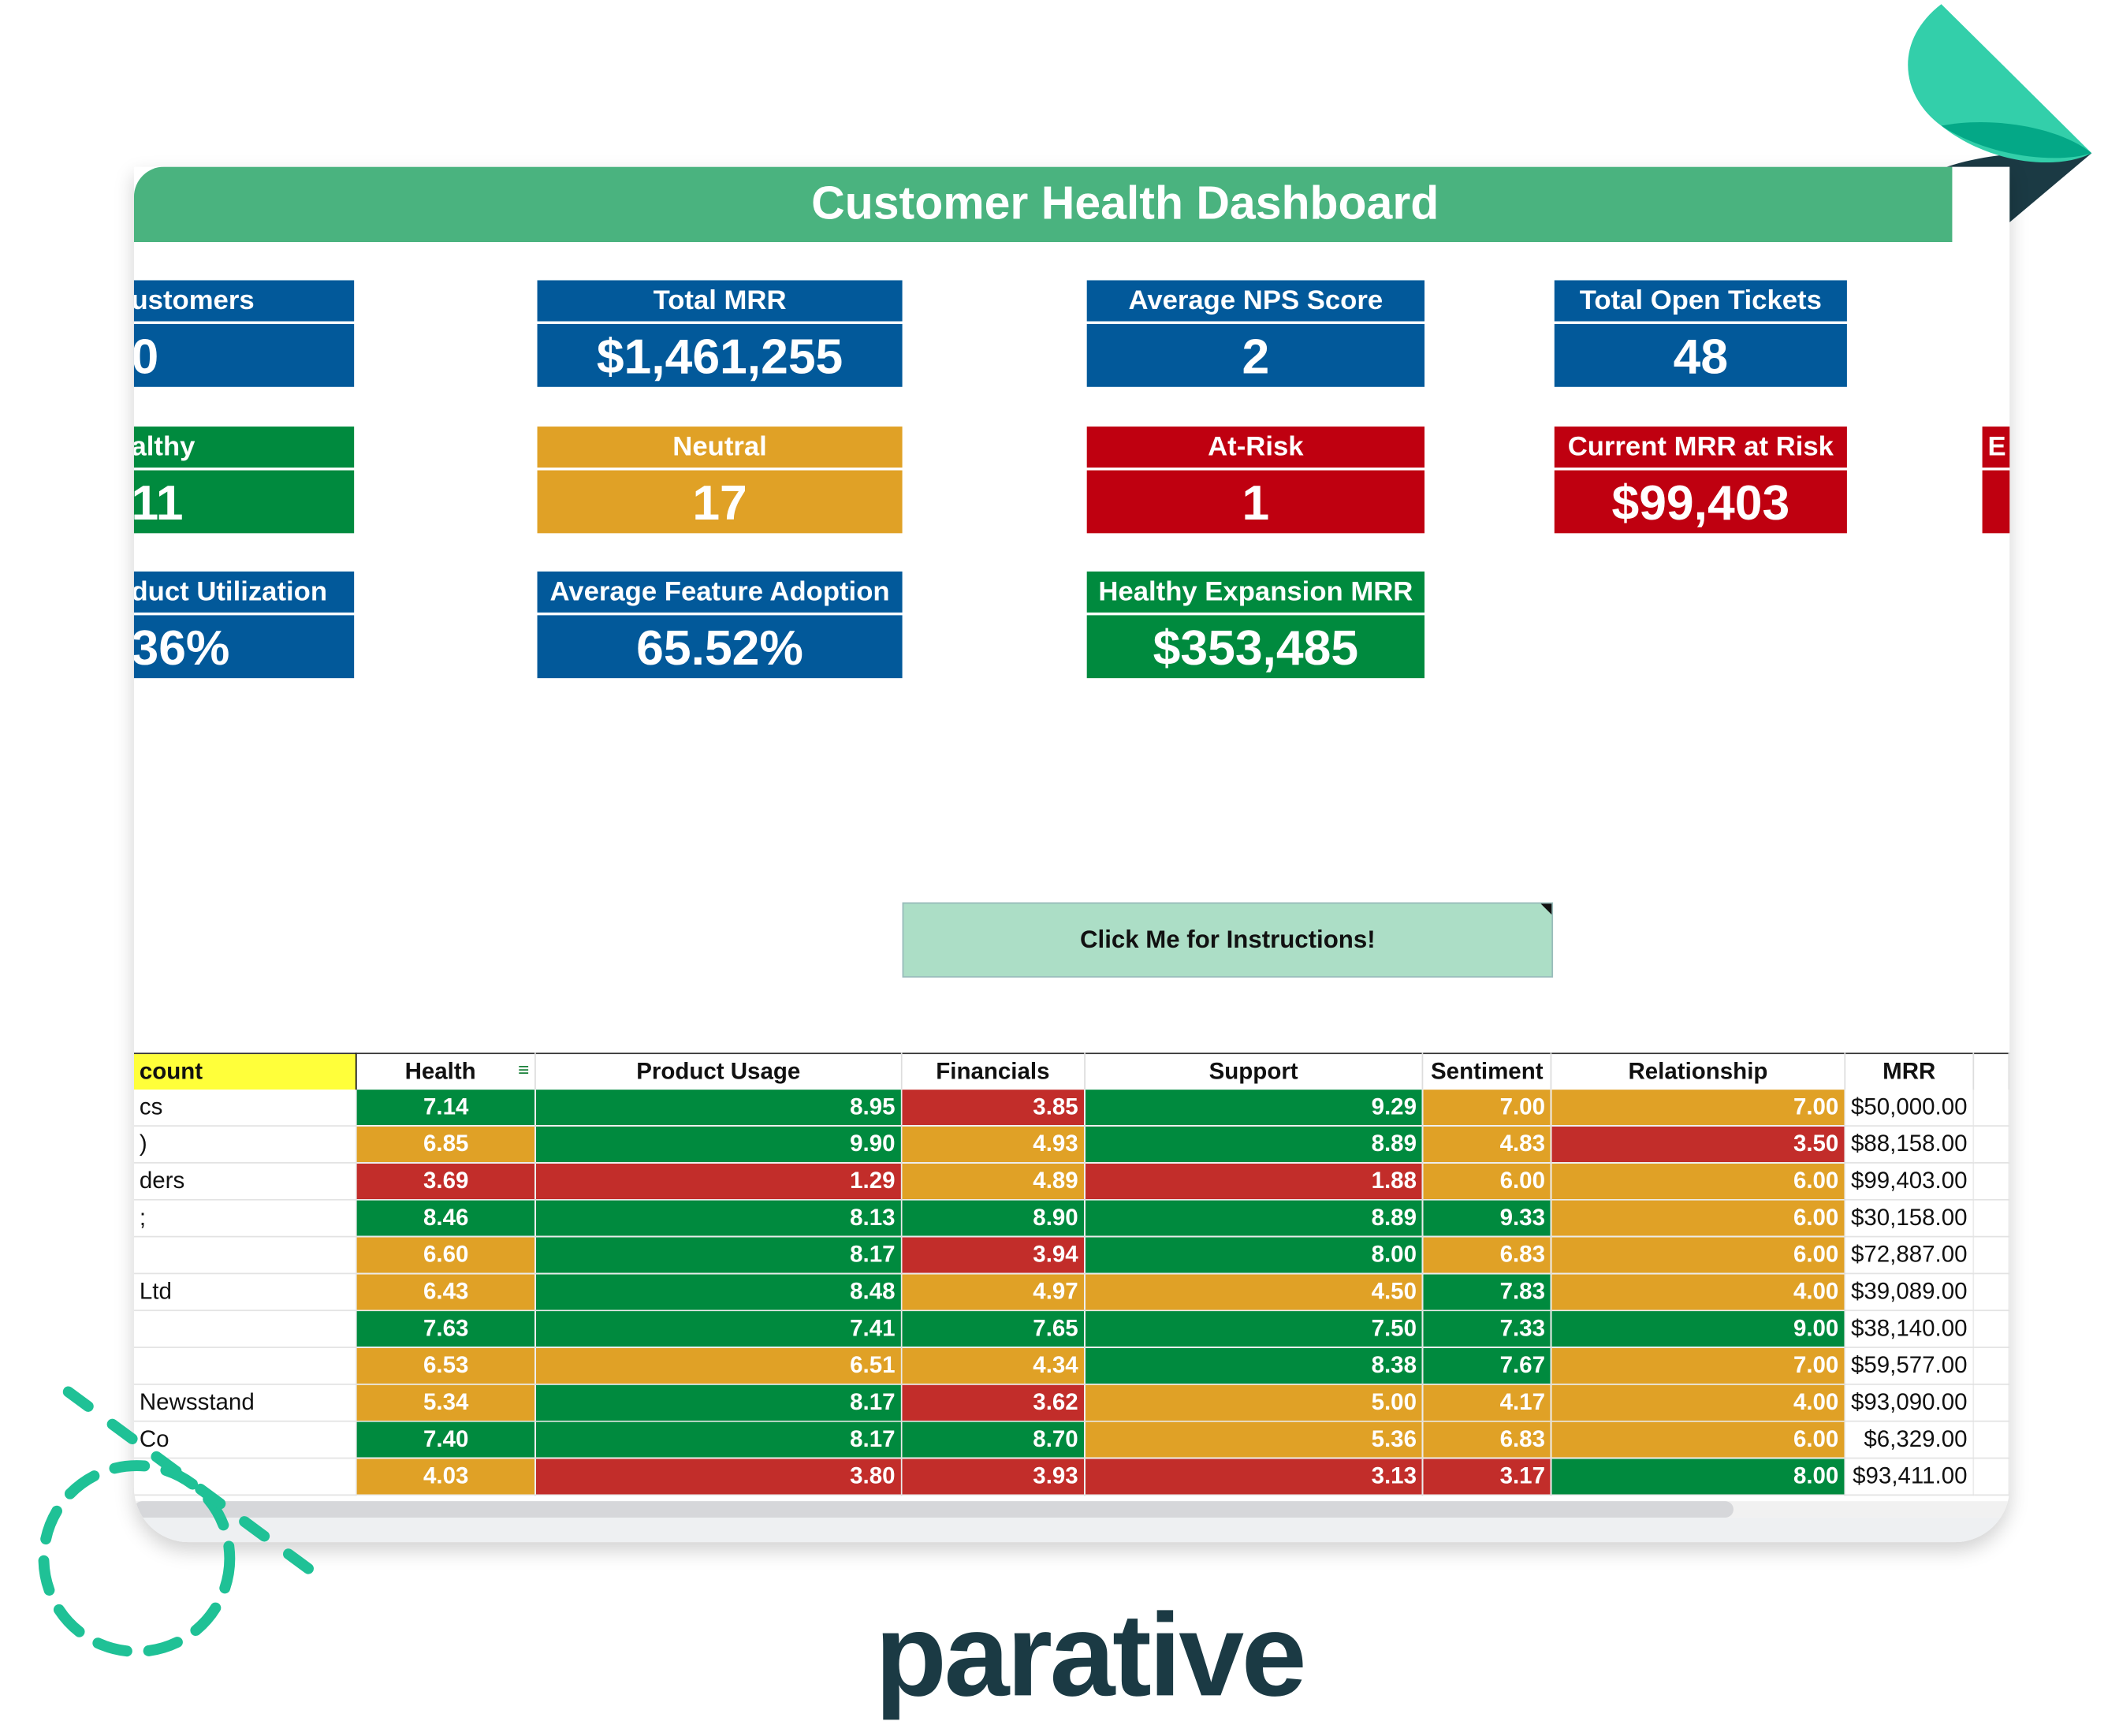 The width and height of the screenshot is (2119, 1736). What do you see at coordinates (1910, 1329) in the screenshot?
I see `mrr-cell: $38,140.00` at bounding box center [1910, 1329].